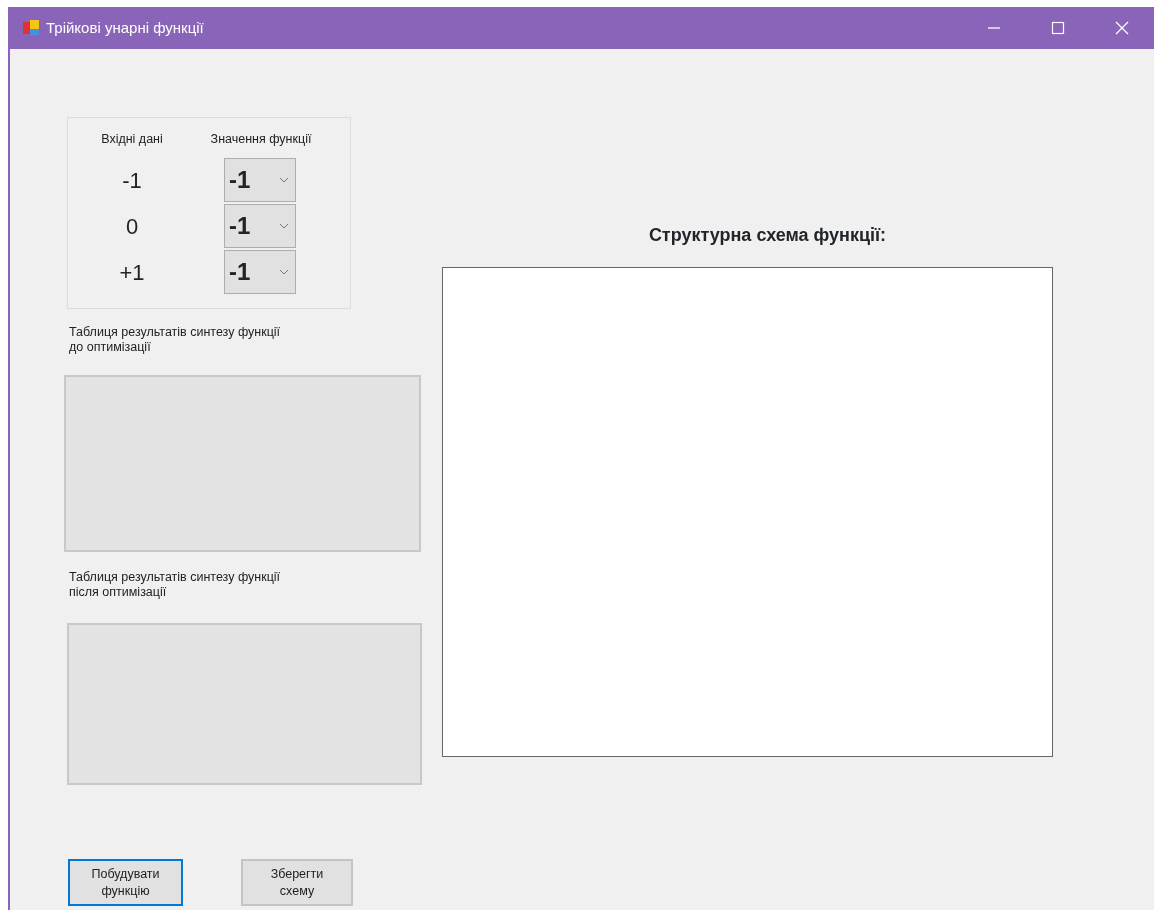 This screenshot has width=1154, height=910. Describe the element at coordinates (132, 139) in the screenshot. I see `column-header: Вхідні дані` at that location.